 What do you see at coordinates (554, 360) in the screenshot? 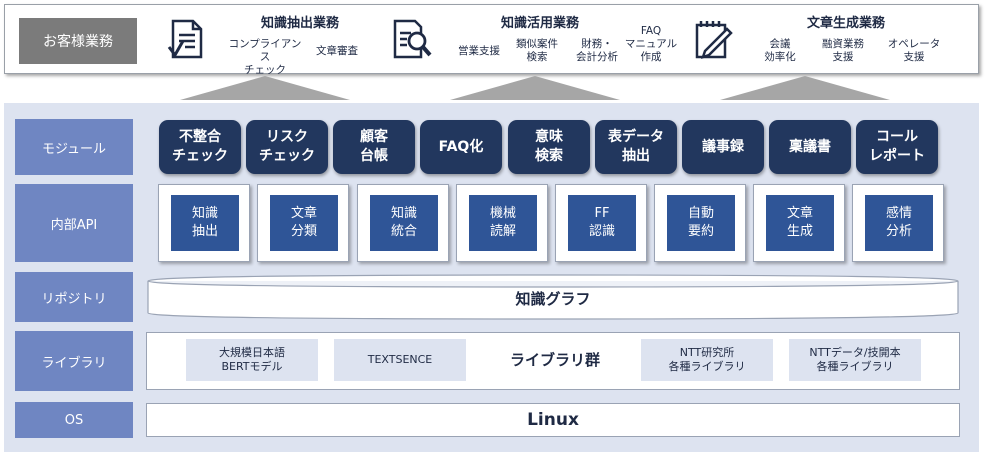
I see `library-group-label: ライブラリ群` at bounding box center [554, 360].